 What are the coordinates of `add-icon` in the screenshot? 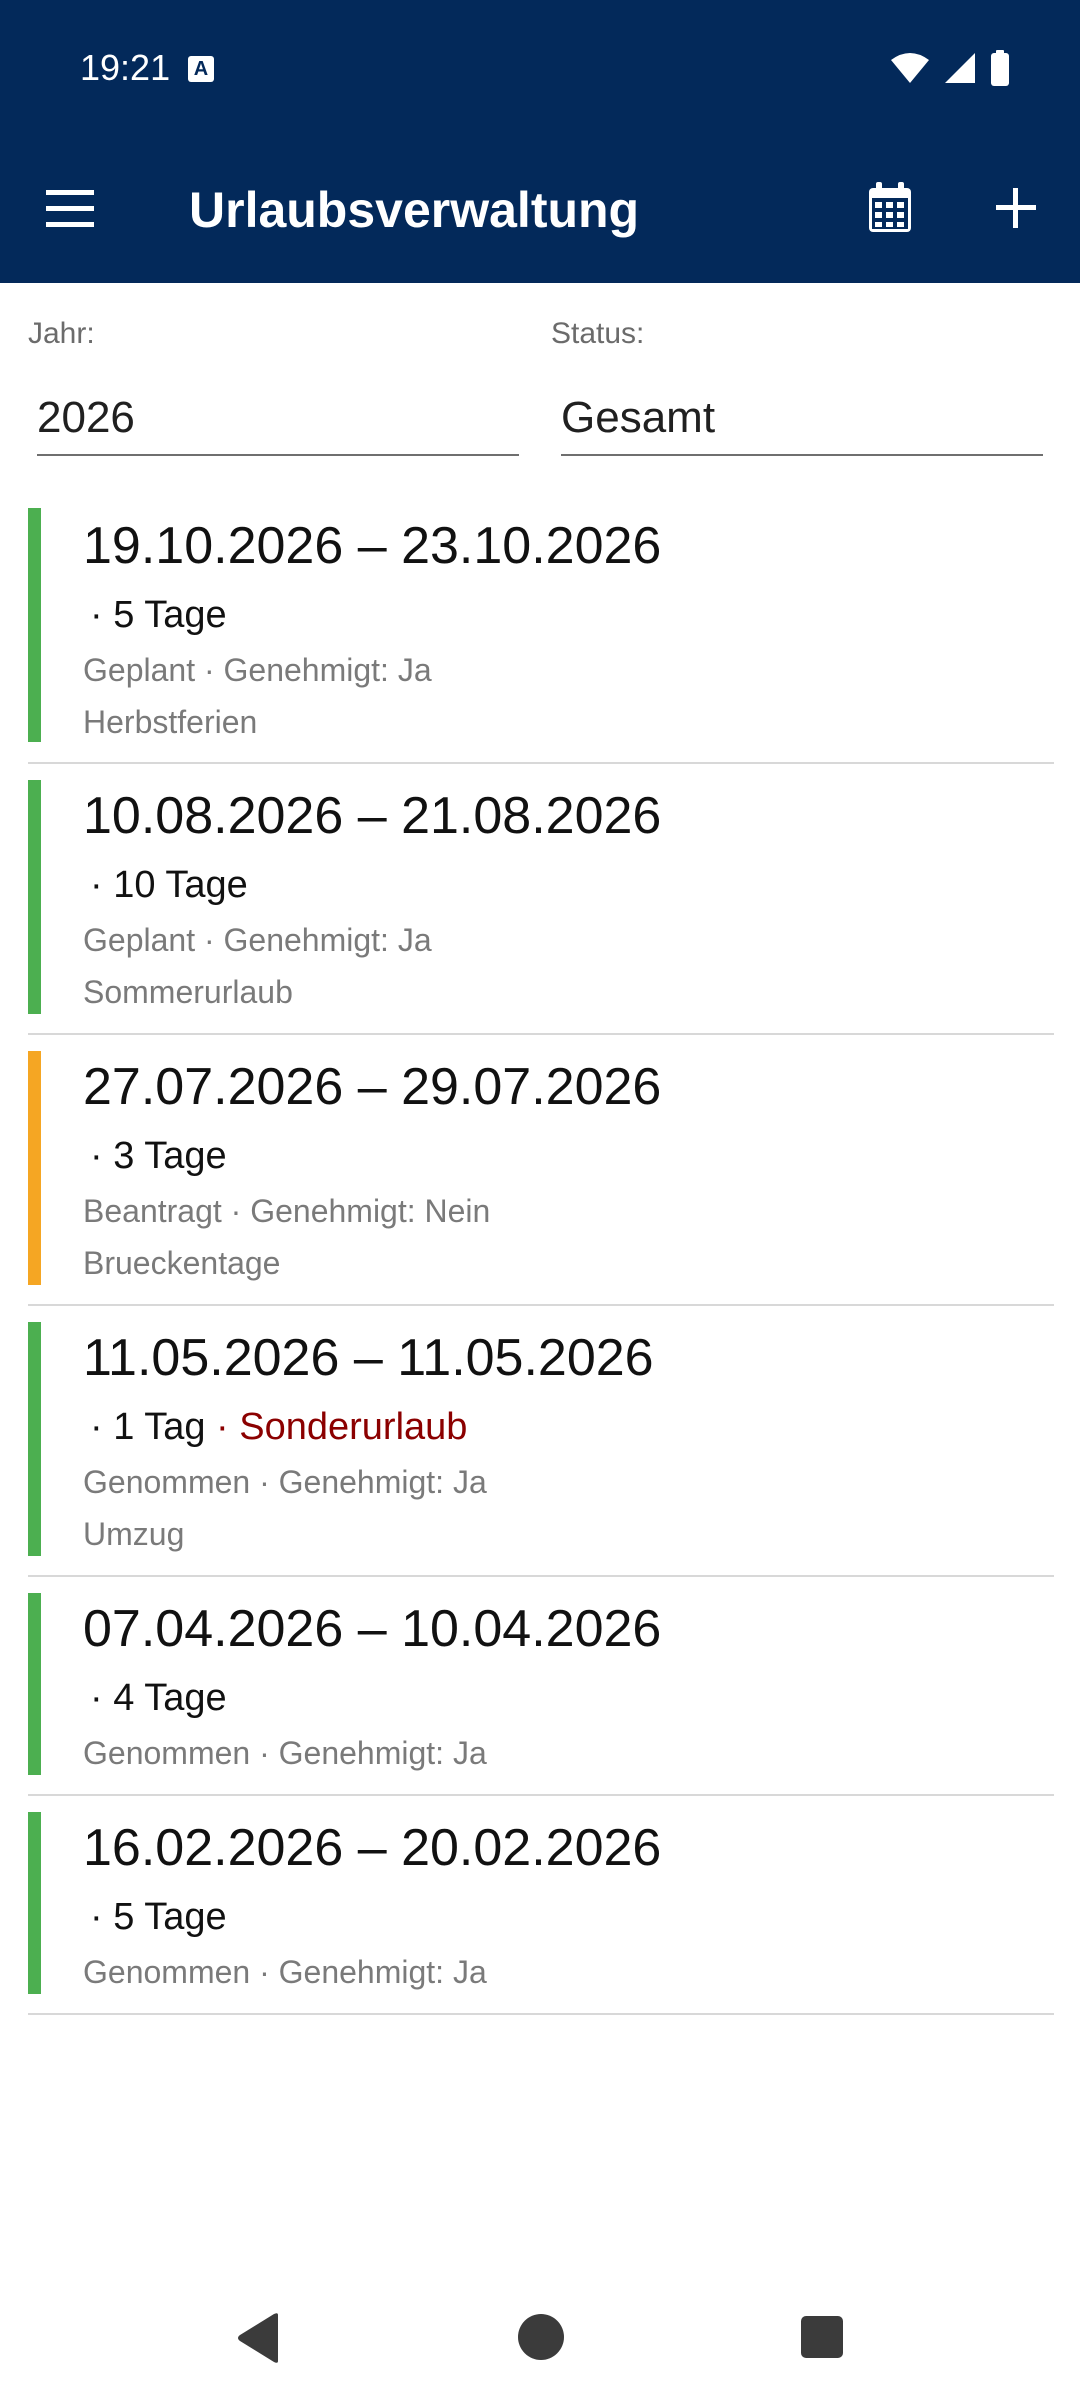 It's located at (1016, 208).